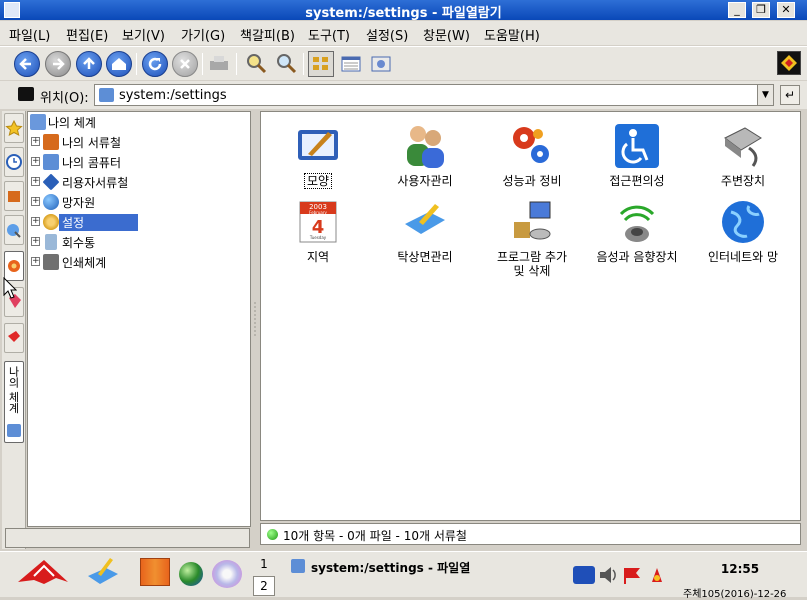 The height and width of the screenshot is (600, 807). Describe the element at coordinates (403, 13) in the screenshot. I see `window-title: system:/settings - 파일열람기` at that location.